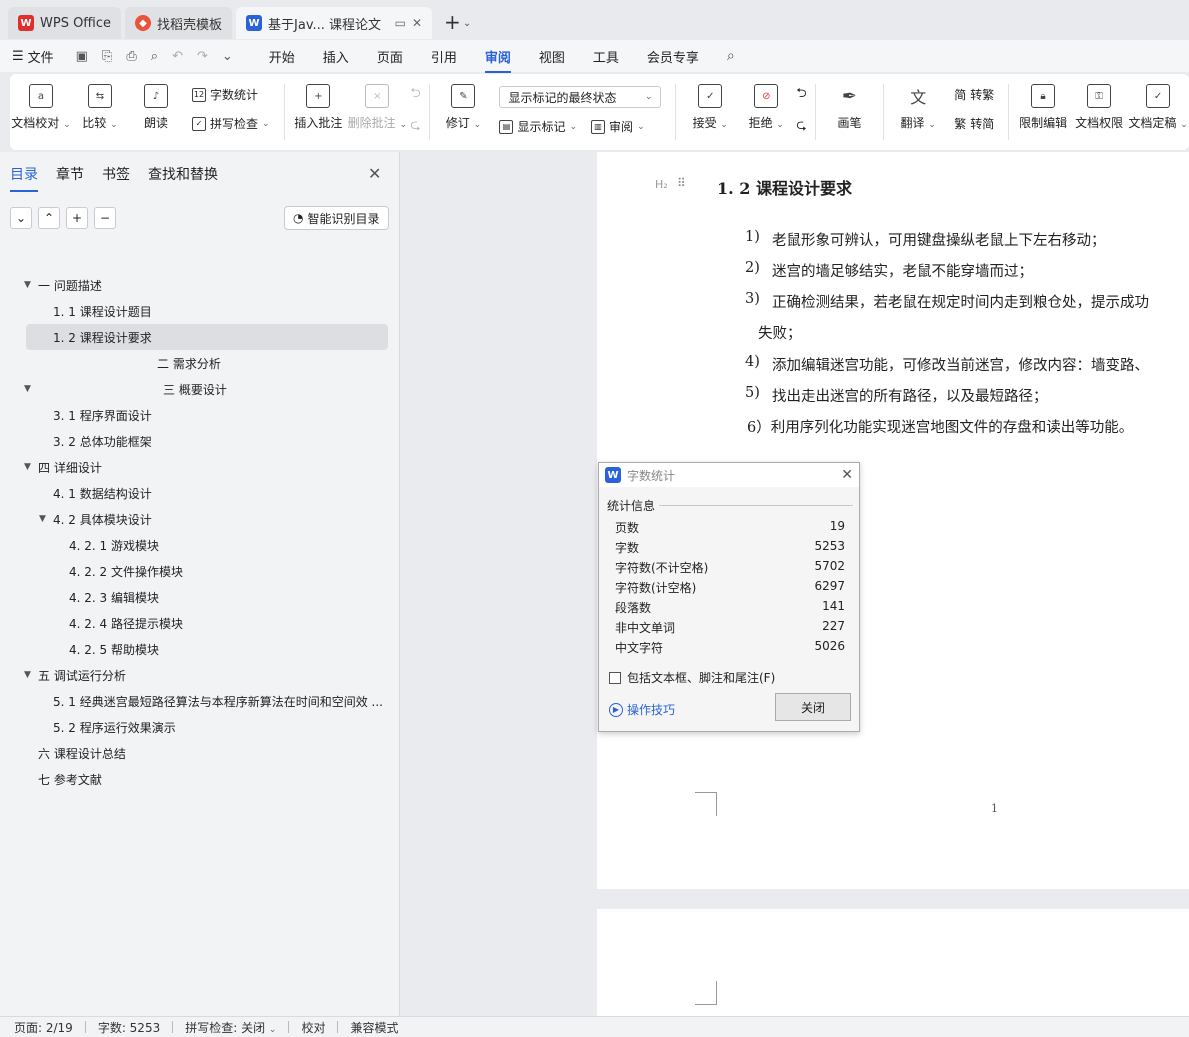 Image resolution: width=1189 pixels, height=1037 pixels. What do you see at coordinates (131, 56) in the screenshot?
I see `print-icon: ⎙` at bounding box center [131, 56].